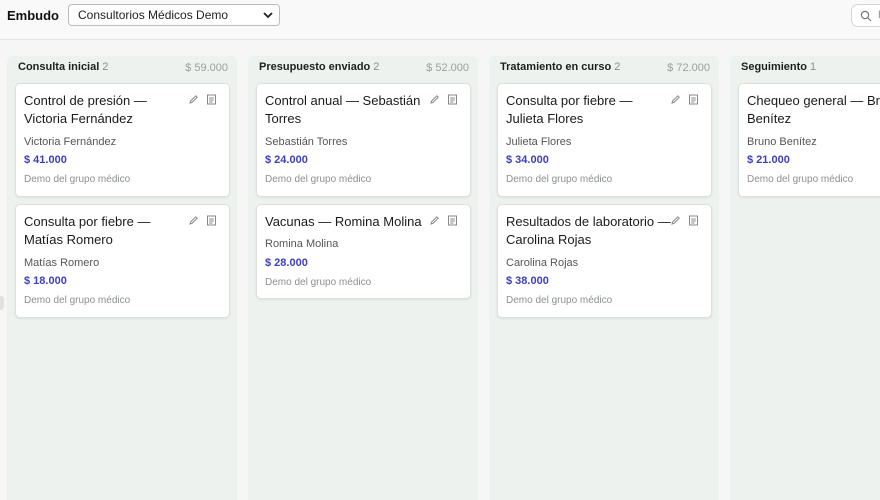 The width and height of the screenshot is (880, 500). I want to click on deal-contact: Sebastián Torres, so click(306, 142).